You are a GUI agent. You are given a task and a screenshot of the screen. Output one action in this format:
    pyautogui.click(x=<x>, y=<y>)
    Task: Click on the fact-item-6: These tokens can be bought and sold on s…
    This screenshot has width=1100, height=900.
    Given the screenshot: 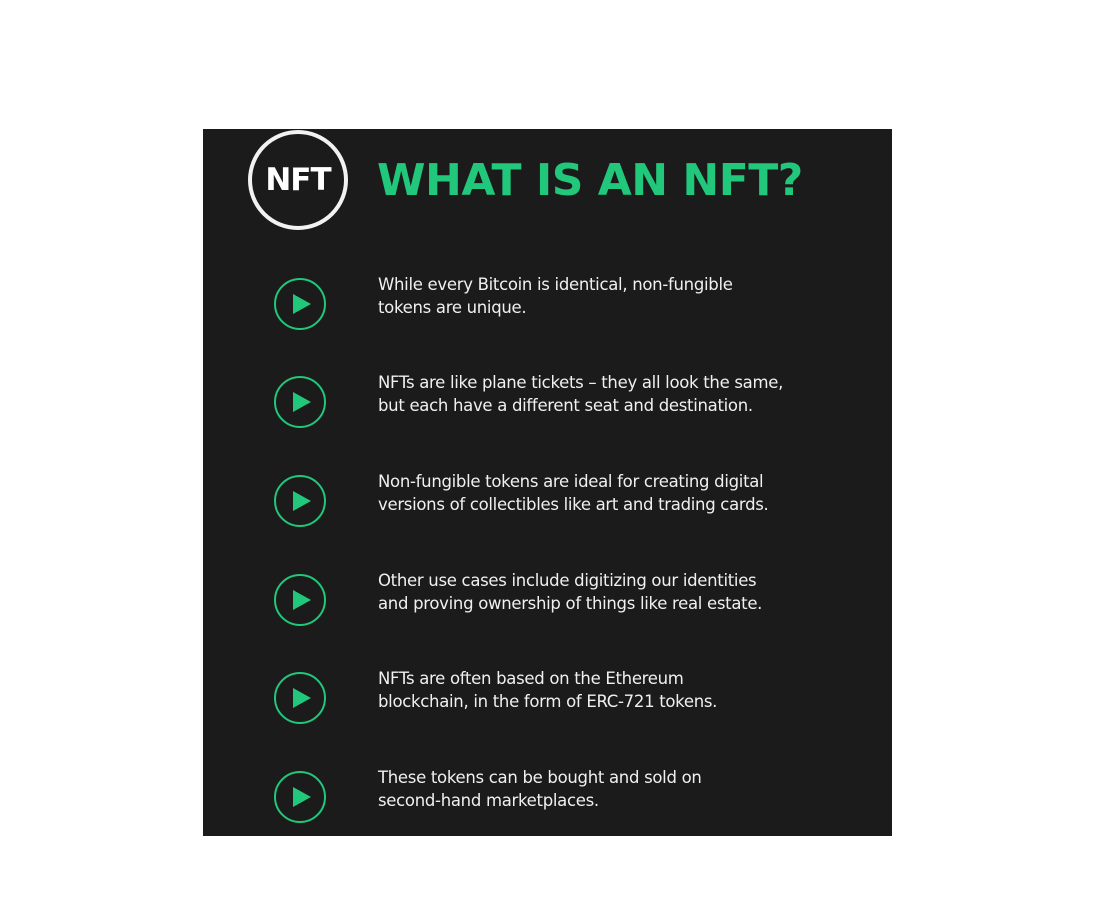 What is the action you would take?
    pyautogui.click(x=547, y=799)
    